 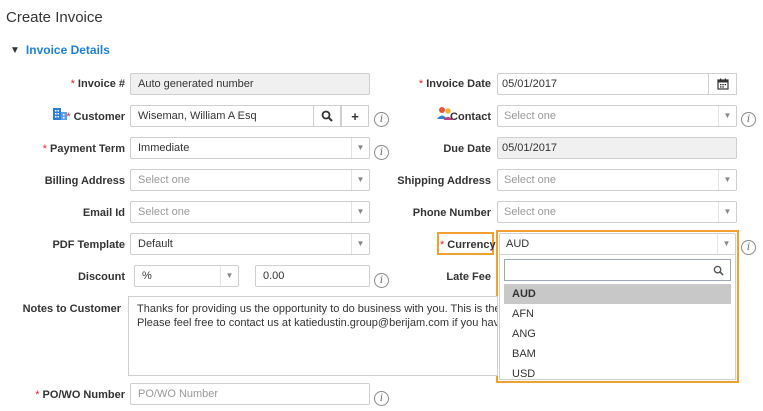 What do you see at coordinates (617, 180) in the screenshot?
I see `shipping-address-select: Select one ▼` at bounding box center [617, 180].